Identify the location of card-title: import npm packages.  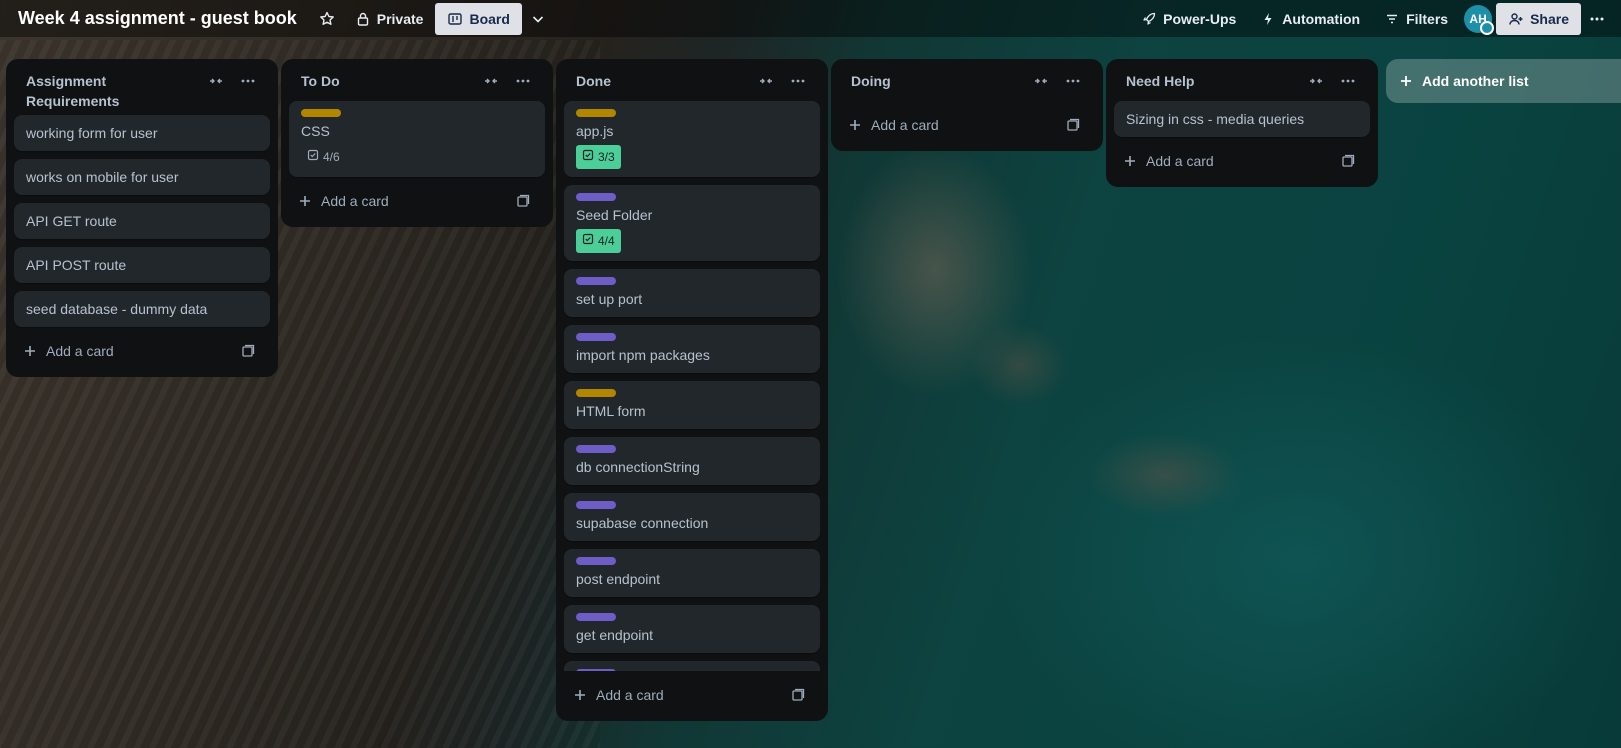
(643, 355).